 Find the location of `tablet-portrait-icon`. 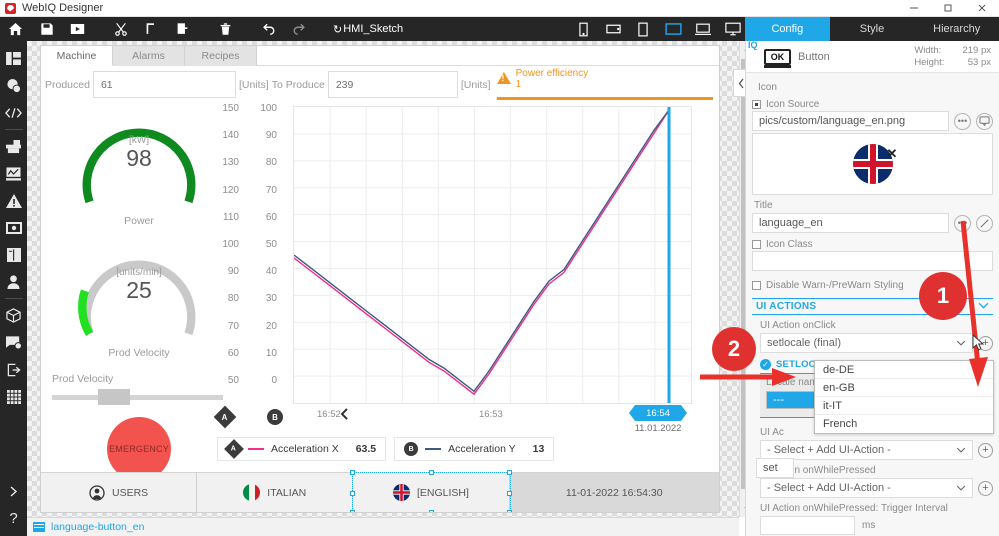

tablet-portrait-icon is located at coordinates (643, 29).